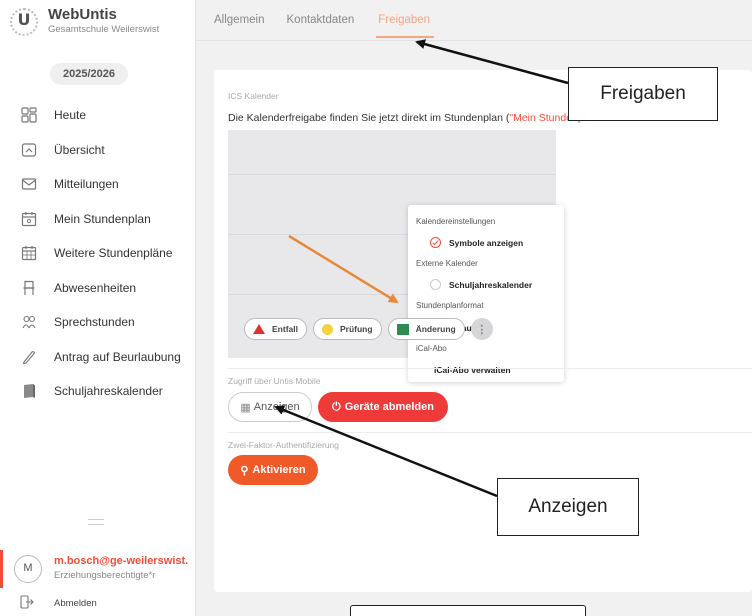  What do you see at coordinates (239, 26) in the screenshot?
I see `tab-allgemein: Allgemein` at bounding box center [239, 26].